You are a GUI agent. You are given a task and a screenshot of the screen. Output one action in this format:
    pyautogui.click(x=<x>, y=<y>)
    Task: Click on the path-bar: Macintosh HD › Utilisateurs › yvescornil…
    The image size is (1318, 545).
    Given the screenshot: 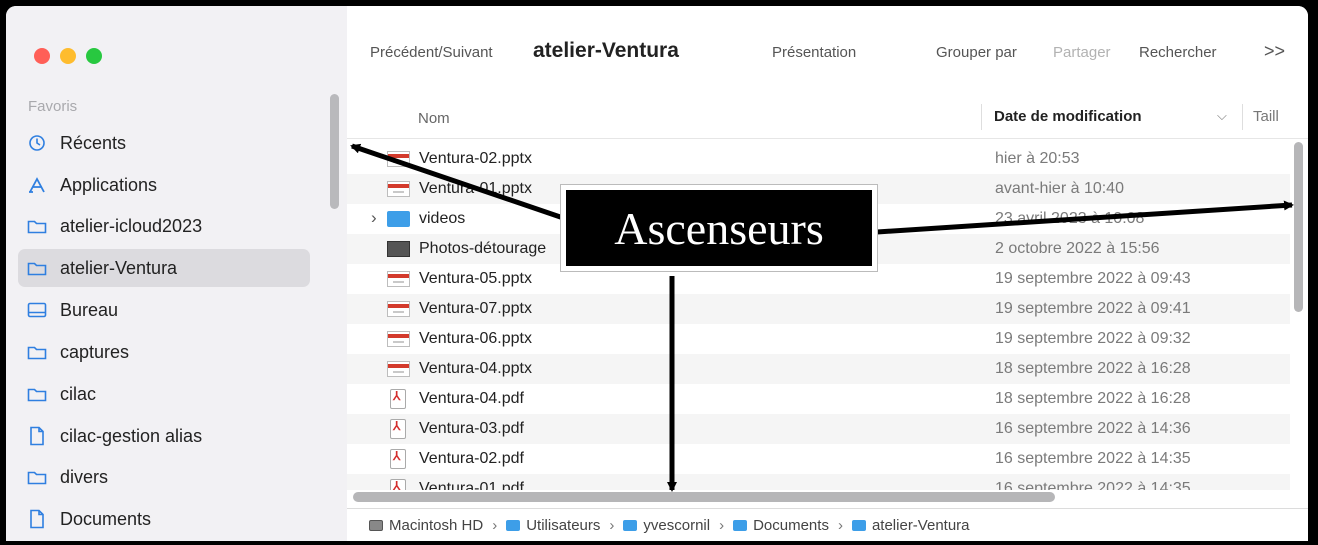 What is the action you would take?
    pyautogui.click(x=827, y=524)
    